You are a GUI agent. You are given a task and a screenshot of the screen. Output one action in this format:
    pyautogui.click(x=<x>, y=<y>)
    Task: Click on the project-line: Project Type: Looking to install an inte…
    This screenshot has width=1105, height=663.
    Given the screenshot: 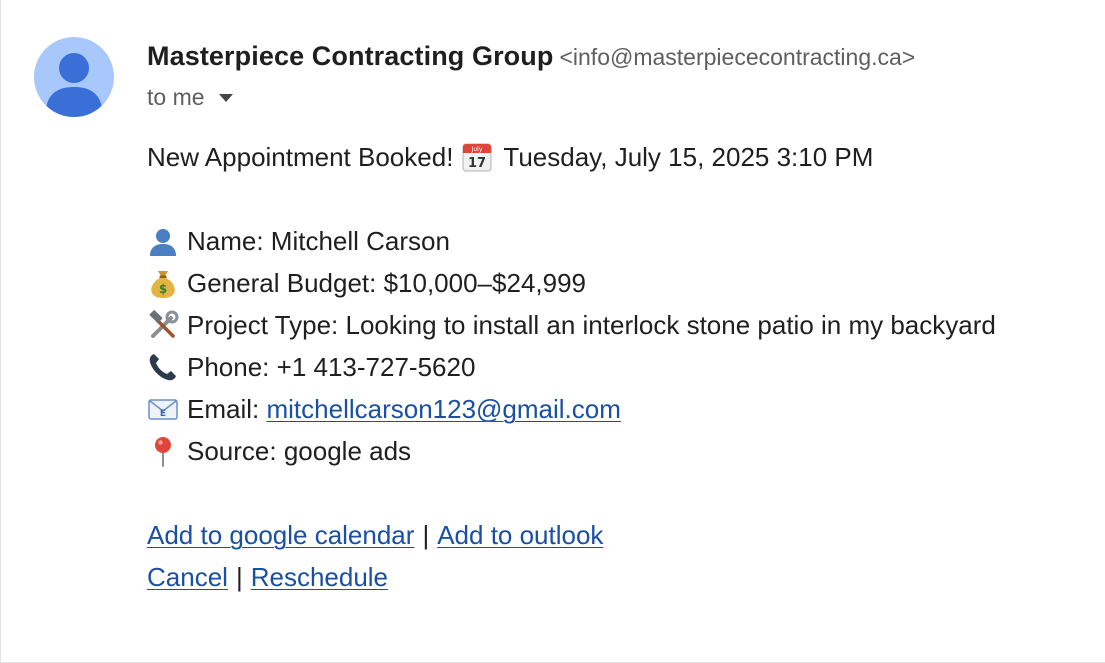 What is the action you would take?
    pyautogui.click(x=571, y=325)
    